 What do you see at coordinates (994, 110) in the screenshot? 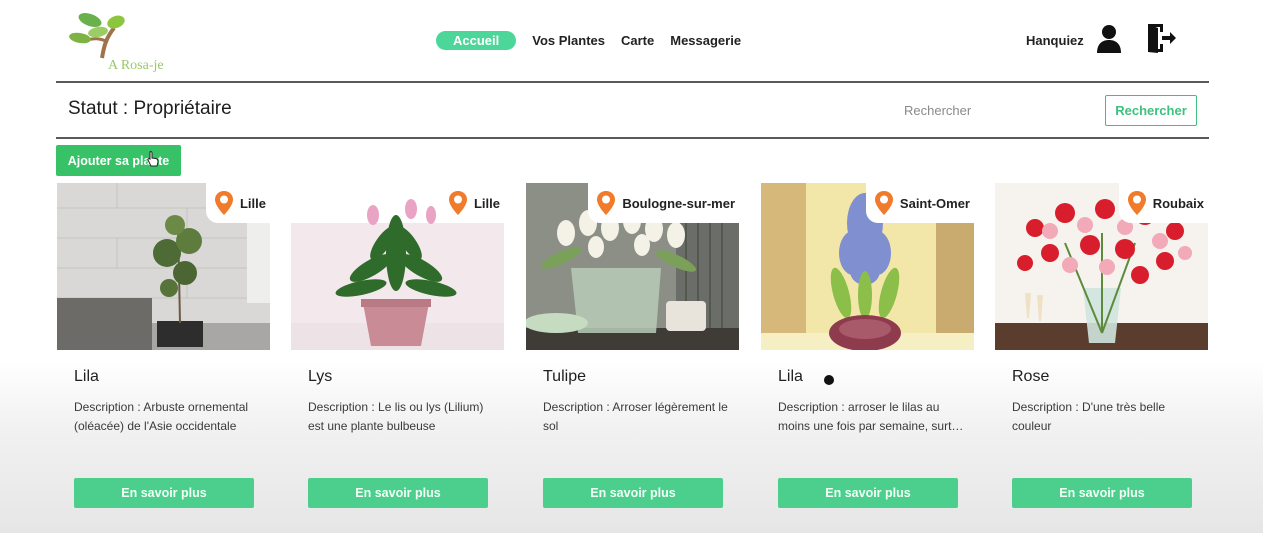
I see `search-input` at bounding box center [994, 110].